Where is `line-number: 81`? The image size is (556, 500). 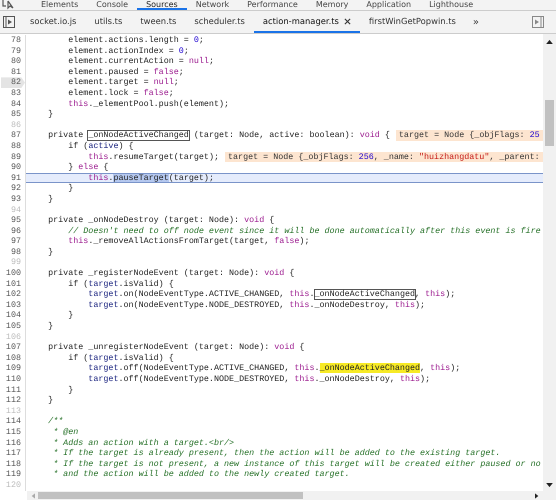 line-number: 81 is located at coordinates (15, 72).